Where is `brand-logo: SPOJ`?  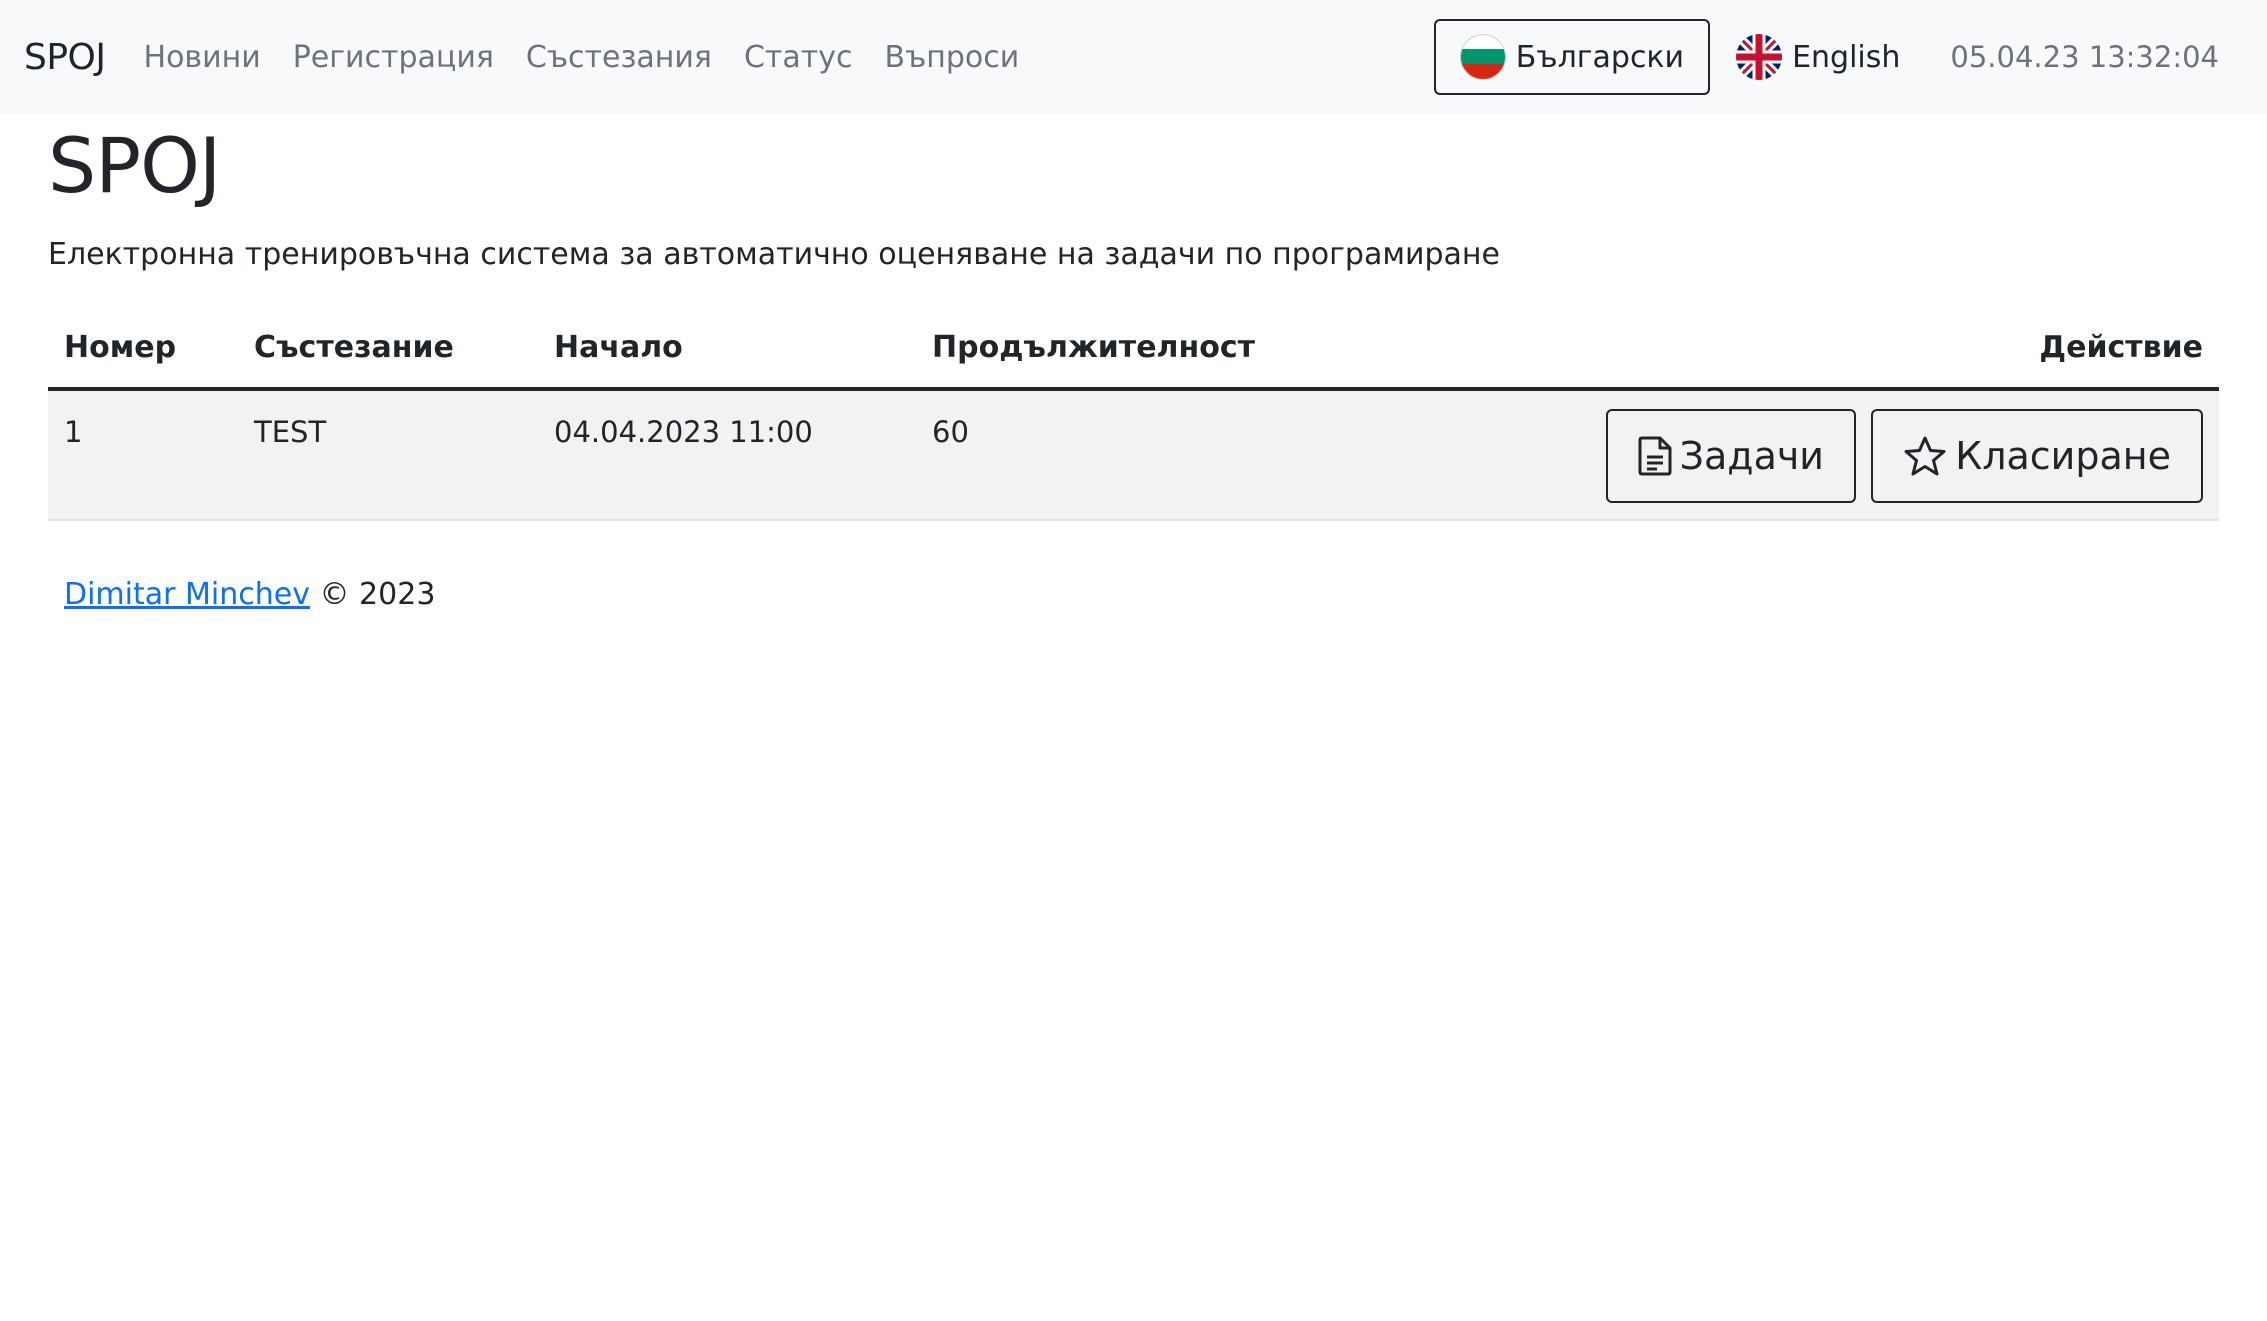
brand-logo: SPOJ is located at coordinates (65, 57).